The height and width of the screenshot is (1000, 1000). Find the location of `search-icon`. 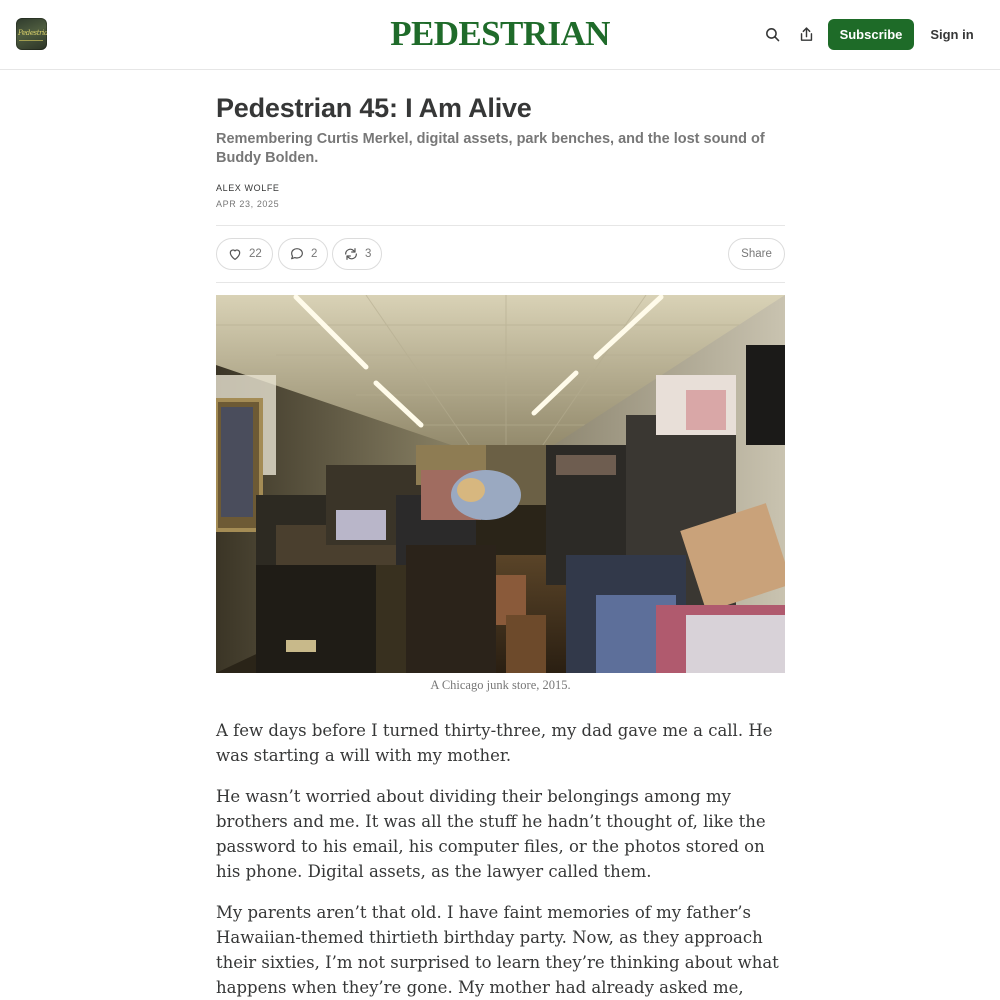

search-icon is located at coordinates (772, 34).